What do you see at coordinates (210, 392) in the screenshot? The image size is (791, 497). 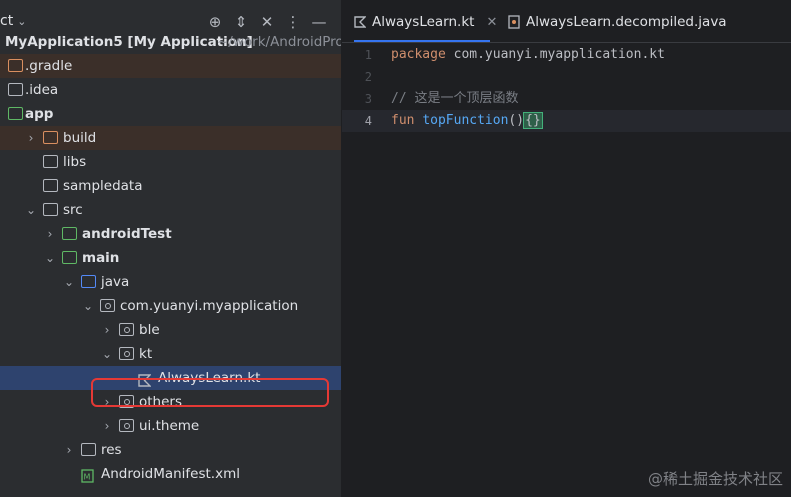 I see `highlight-box` at bounding box center [210, 392].